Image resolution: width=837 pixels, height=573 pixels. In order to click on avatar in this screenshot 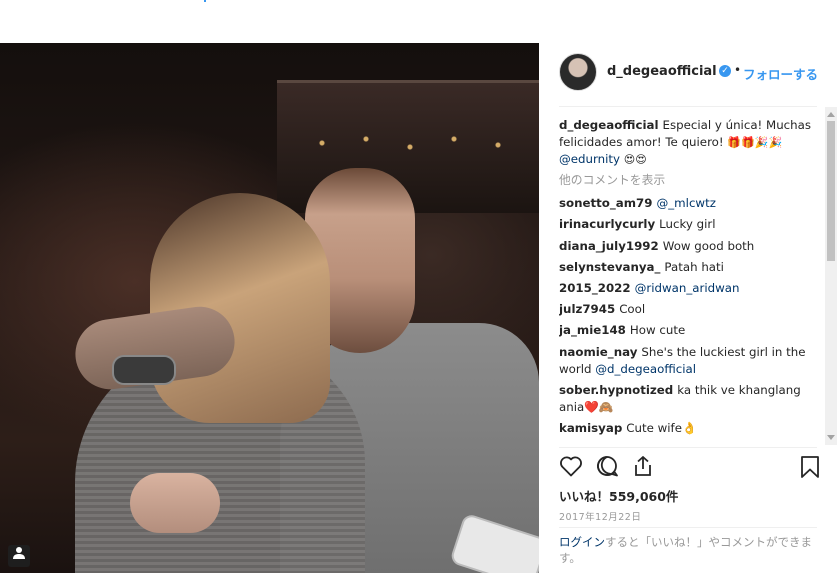, I will do `click(578, 72)`.